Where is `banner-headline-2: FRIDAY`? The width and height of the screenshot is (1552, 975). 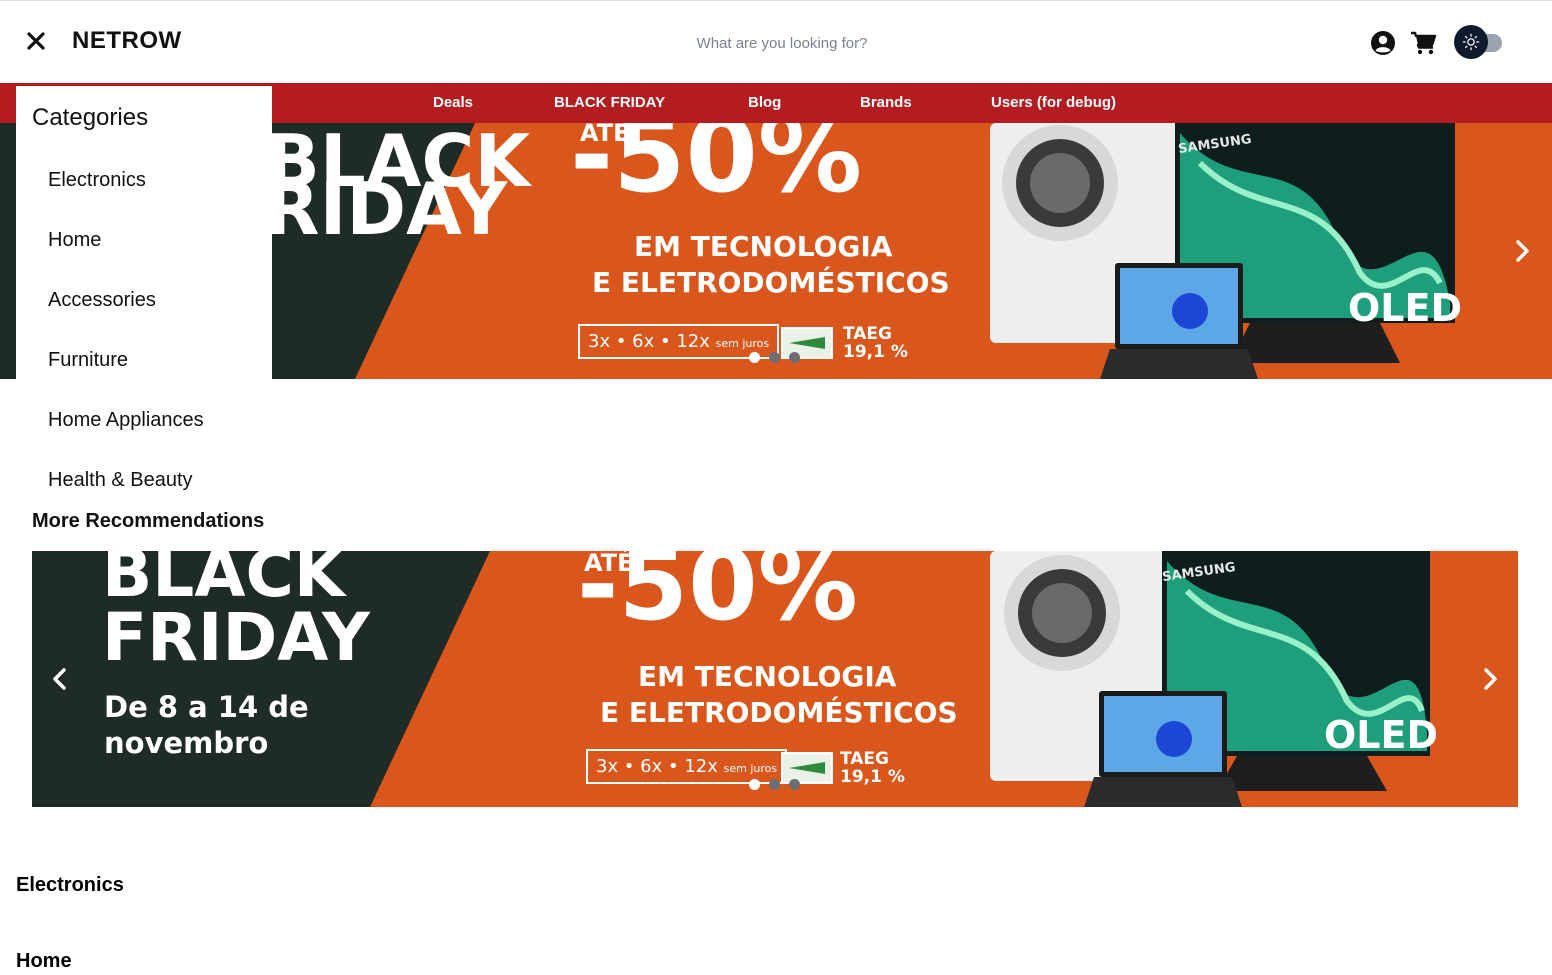 banner-headline-2: FRIDAY is located at coordinates (236, 637).